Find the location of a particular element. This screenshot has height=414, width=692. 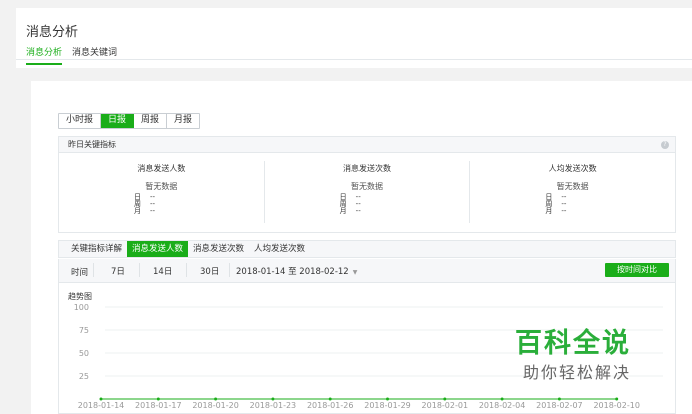

kpi-name: 消息发送人数 is located at coordinates (161, 168).